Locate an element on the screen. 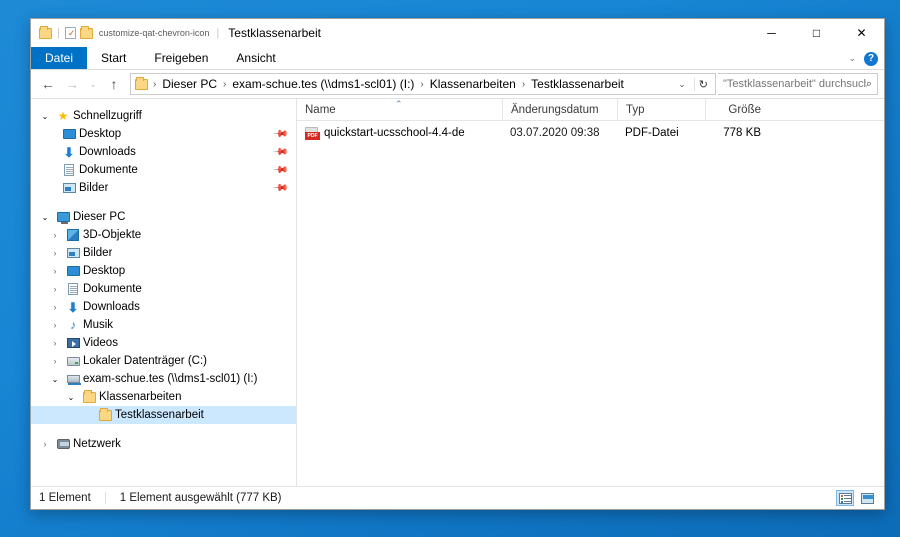 This screenshot has height=537, width=900. sidebar-item-videos: › Videos is located at coordinates (163, 343).